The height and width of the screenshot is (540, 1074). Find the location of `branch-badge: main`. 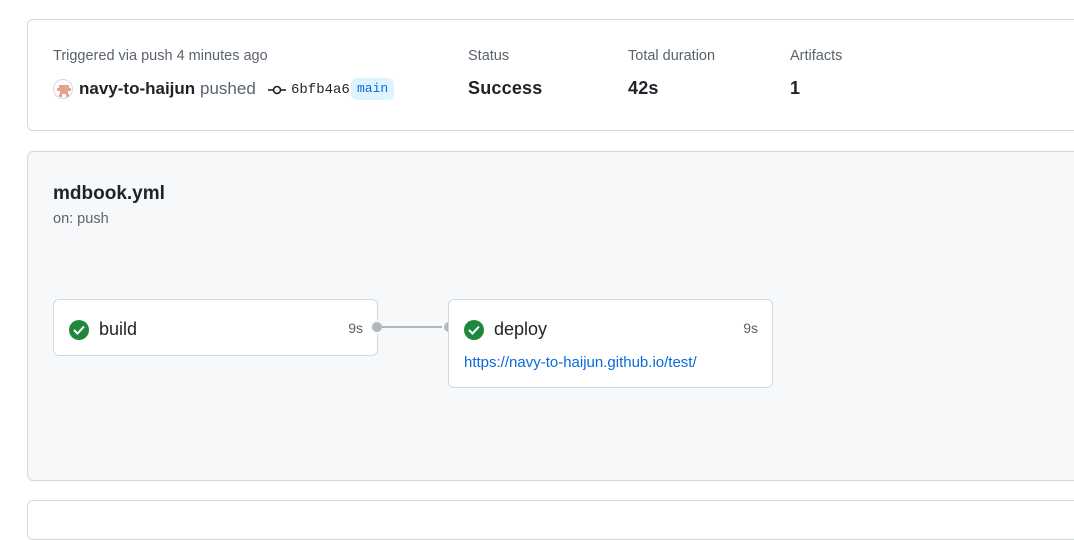

branch-badge: main is located at coordinates (373, 89).